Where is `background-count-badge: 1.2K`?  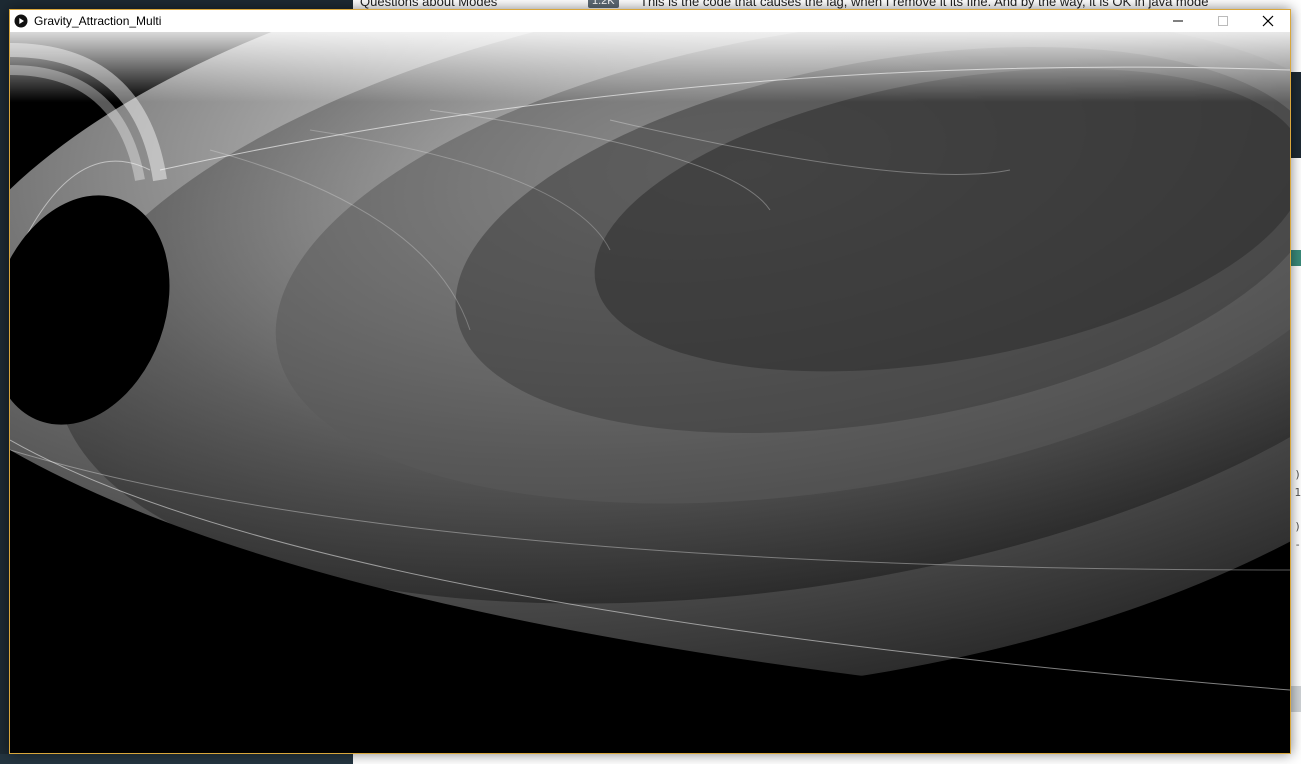
background-count-badge: 1.2K is located at coordinates (603, 4).